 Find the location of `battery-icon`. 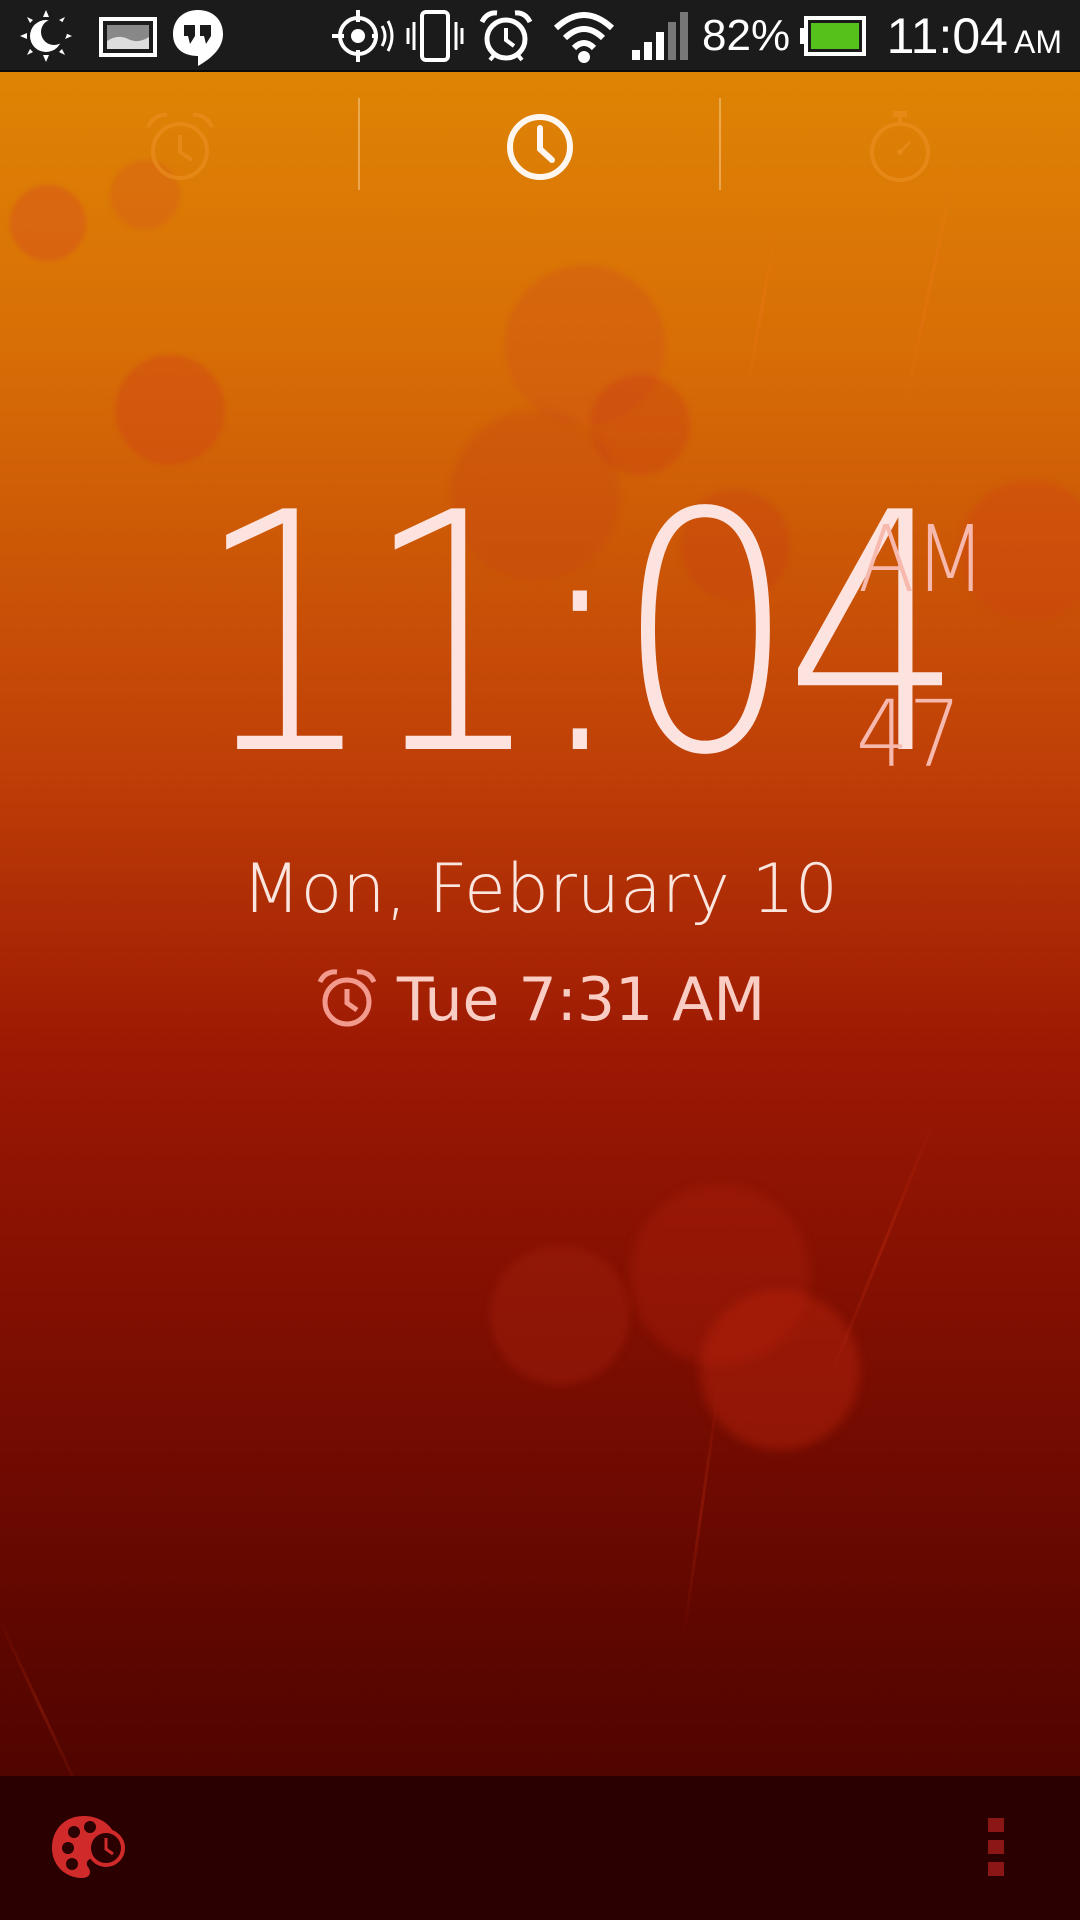

battery-icon is located at coordinates (834, 36).